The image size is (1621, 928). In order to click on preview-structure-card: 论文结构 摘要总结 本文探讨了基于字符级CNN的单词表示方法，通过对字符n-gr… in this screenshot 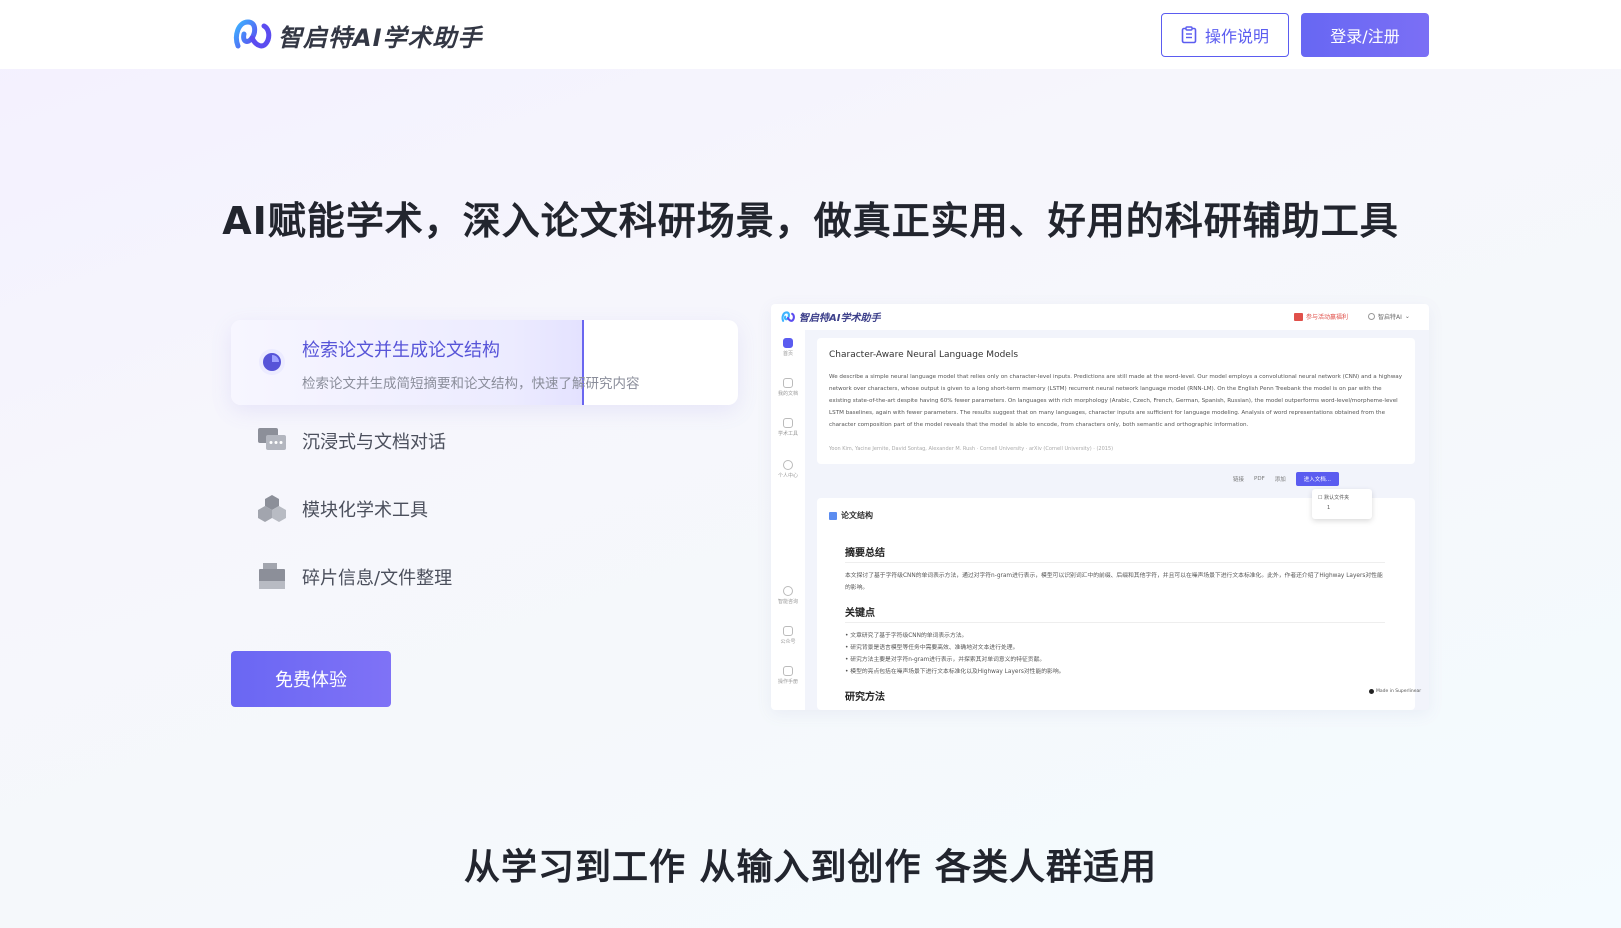, I will do `click(1116, 604)`.